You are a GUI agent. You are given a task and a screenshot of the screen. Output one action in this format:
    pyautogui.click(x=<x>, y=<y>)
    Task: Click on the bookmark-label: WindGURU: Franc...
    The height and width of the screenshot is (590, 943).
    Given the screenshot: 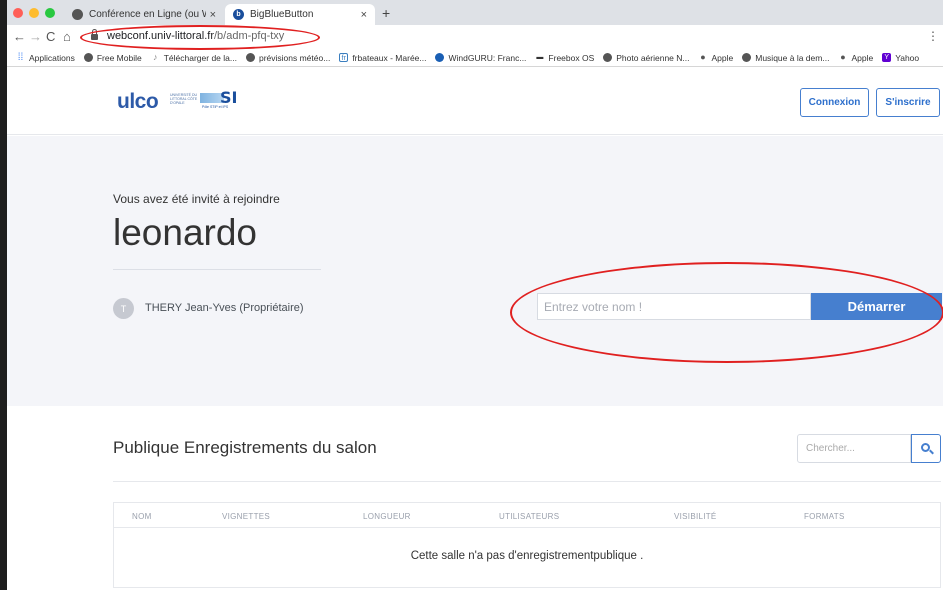 What is the action you would take?
    pyautogui.click(x=487, y=57)
    